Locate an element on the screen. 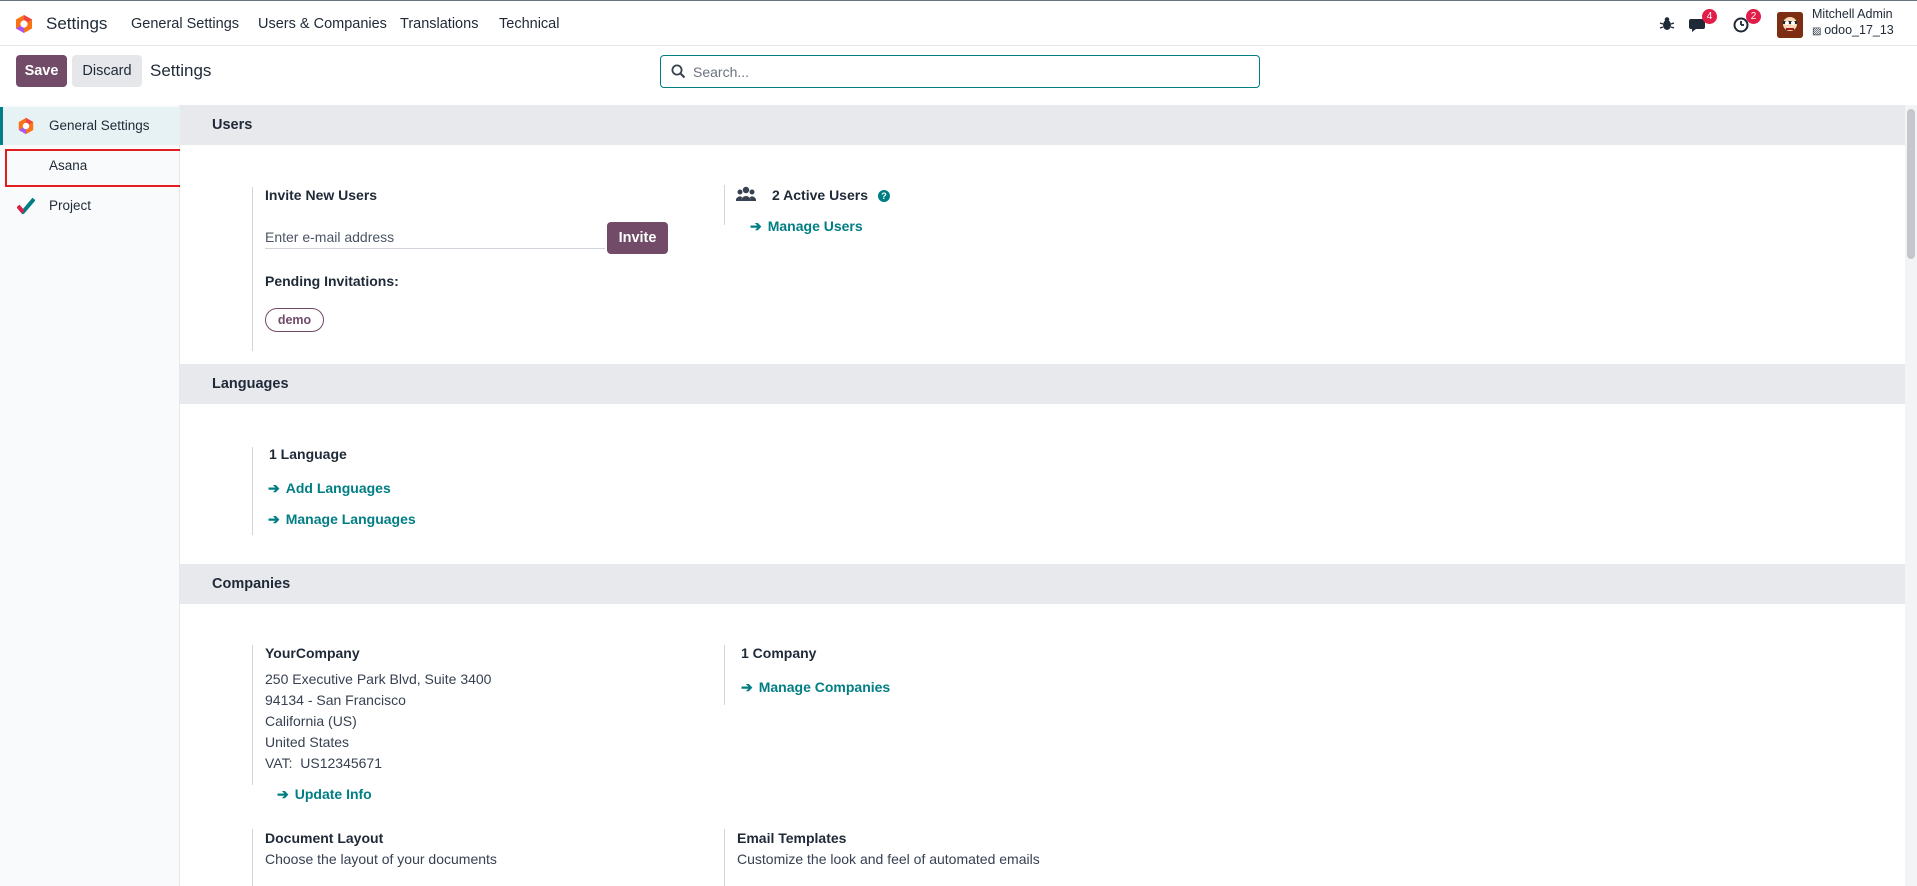 This screenshot has height=886, width=1917. manage-users-link: ➔ Manage Users is located at coordinates (806, 226).